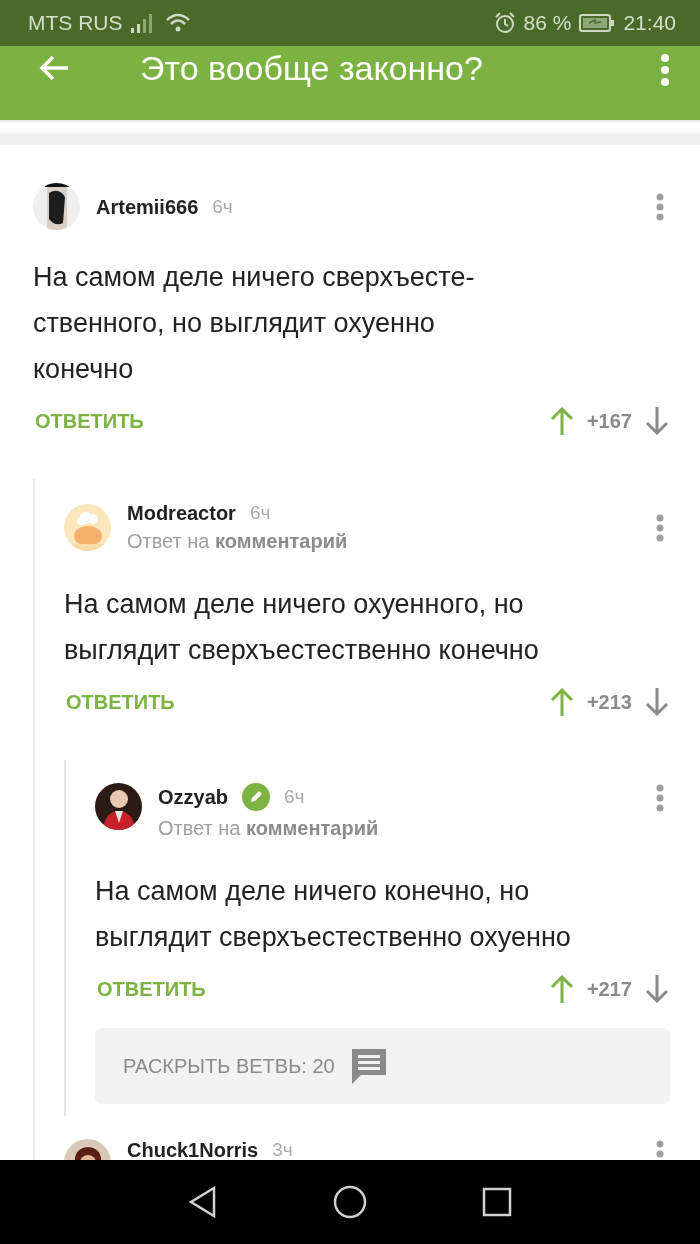  I want to click on comment-text: На самом деле ничего охуенного, но выглядит сверхъестественно конечно, so click(302, 627).